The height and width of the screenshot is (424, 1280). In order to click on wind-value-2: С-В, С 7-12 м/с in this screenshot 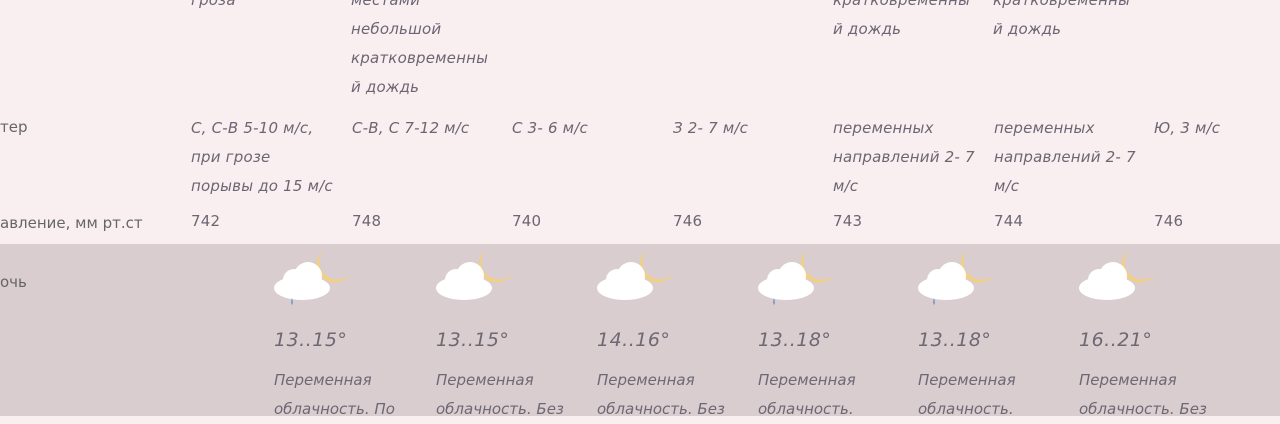, I will do `click(411, 128)`.